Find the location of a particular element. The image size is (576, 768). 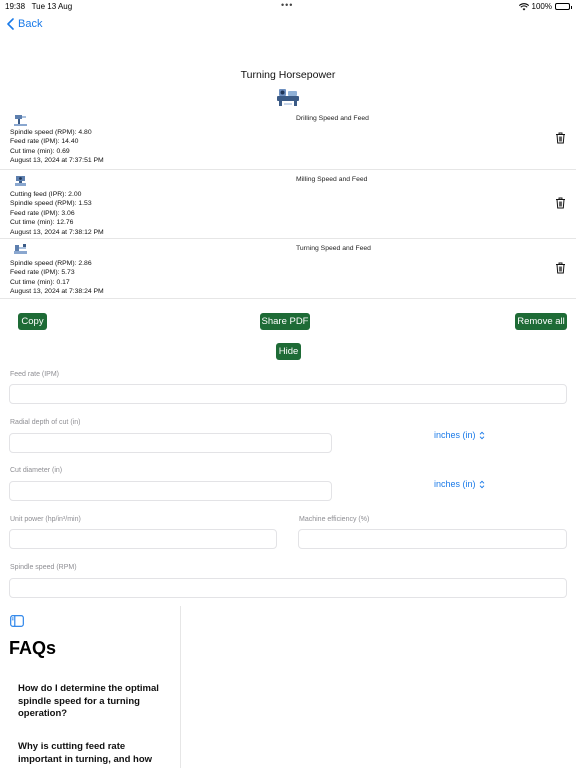

remove-all-button: Remove all is located at coordinates (541, 321).